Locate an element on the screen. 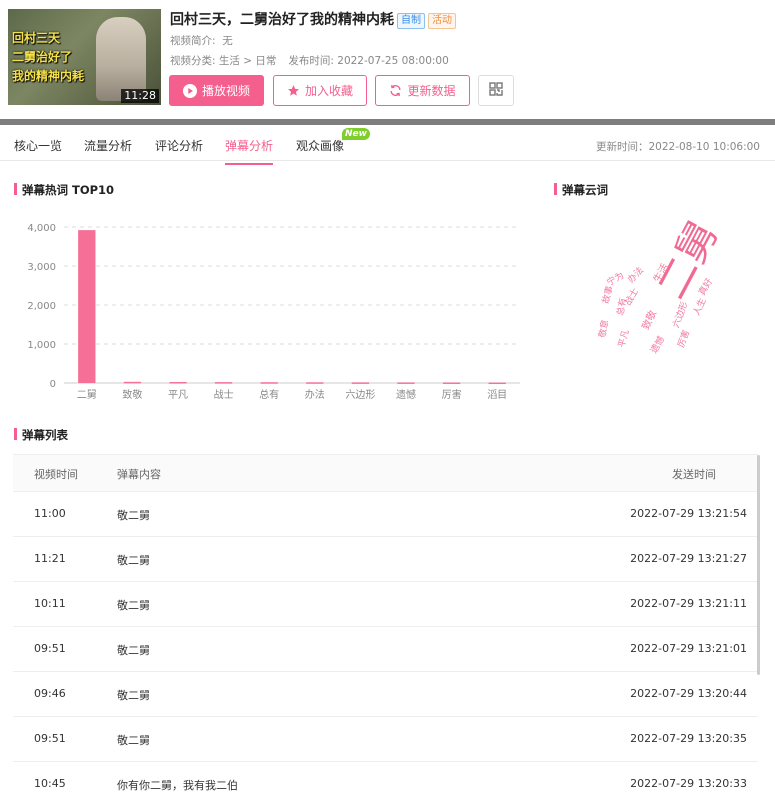 The width and height of the screenshot is (775, 798). update-data-button: 更新数据 is located at coordinates (422, 90).